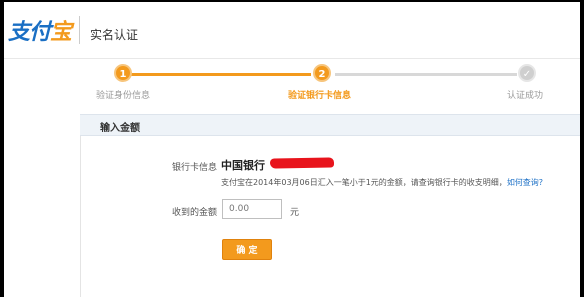 The width and height of the screenshot is (584, 297). What do you see at coordinates (322, 73) in the screenshot?
I see `step-2-circle: 2` at bounding box center [322, 73].